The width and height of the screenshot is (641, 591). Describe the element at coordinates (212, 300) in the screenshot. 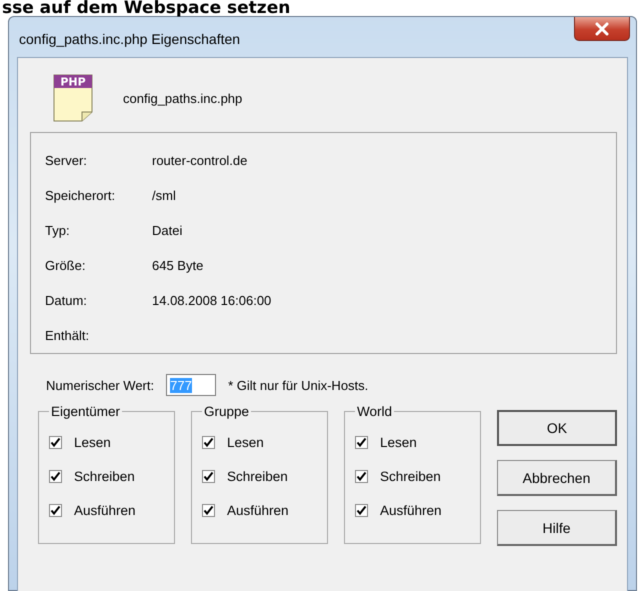

I see `property-value: 14.08.2008 16:06:00` at that location.